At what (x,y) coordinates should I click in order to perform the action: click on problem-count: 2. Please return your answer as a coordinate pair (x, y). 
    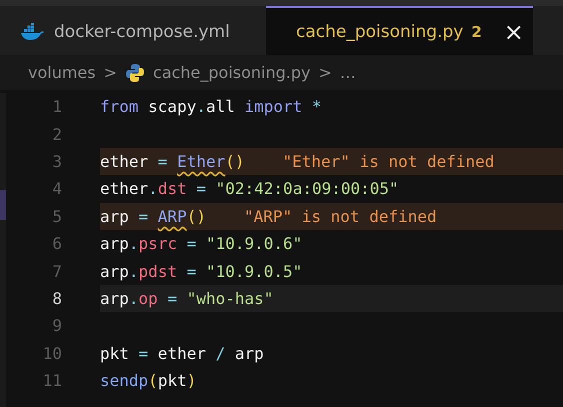
    Looking at the image, I should click on (476, 31).